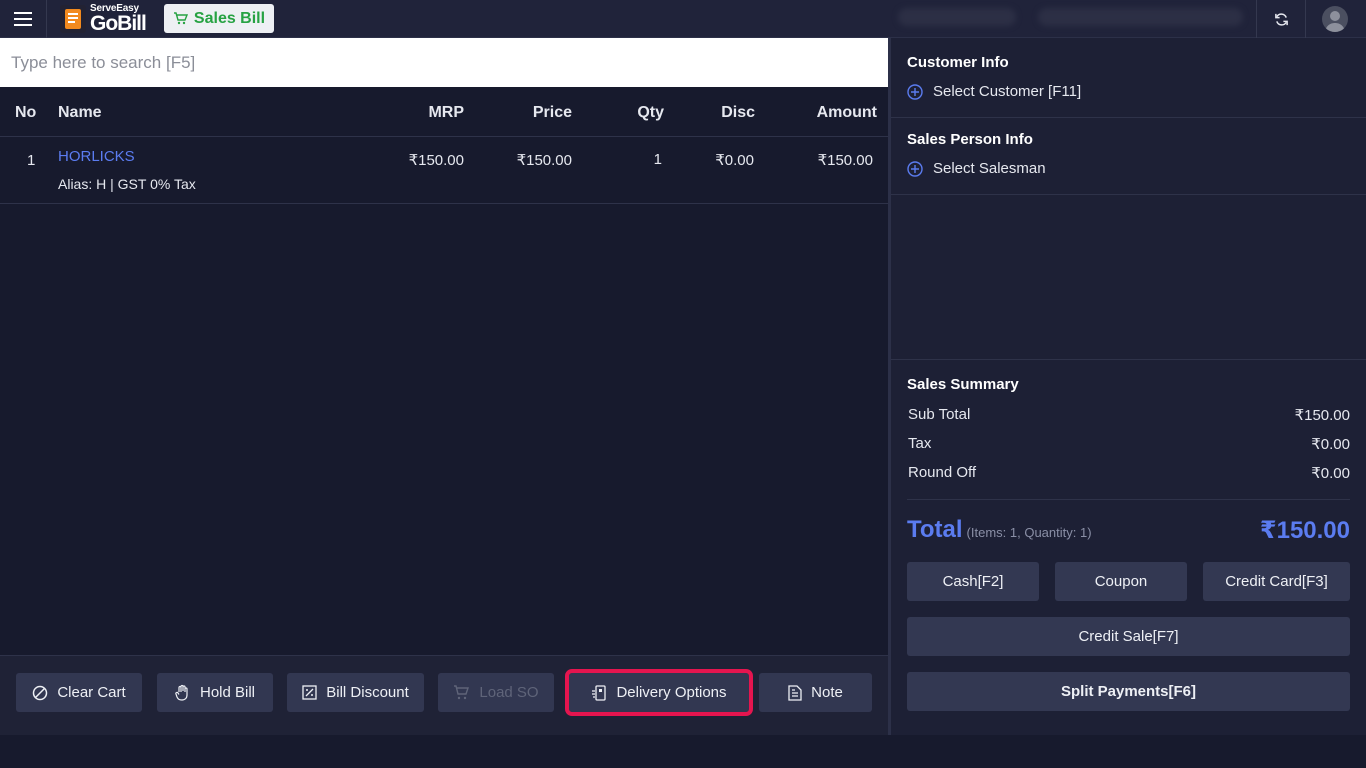 The height and width of the screenshot is (768, 1366). What do you see at coordinates (1129, 444) in the screenshot?
I see `tax-row: Tax ₹0.00` at bounding box center [1129, 444].